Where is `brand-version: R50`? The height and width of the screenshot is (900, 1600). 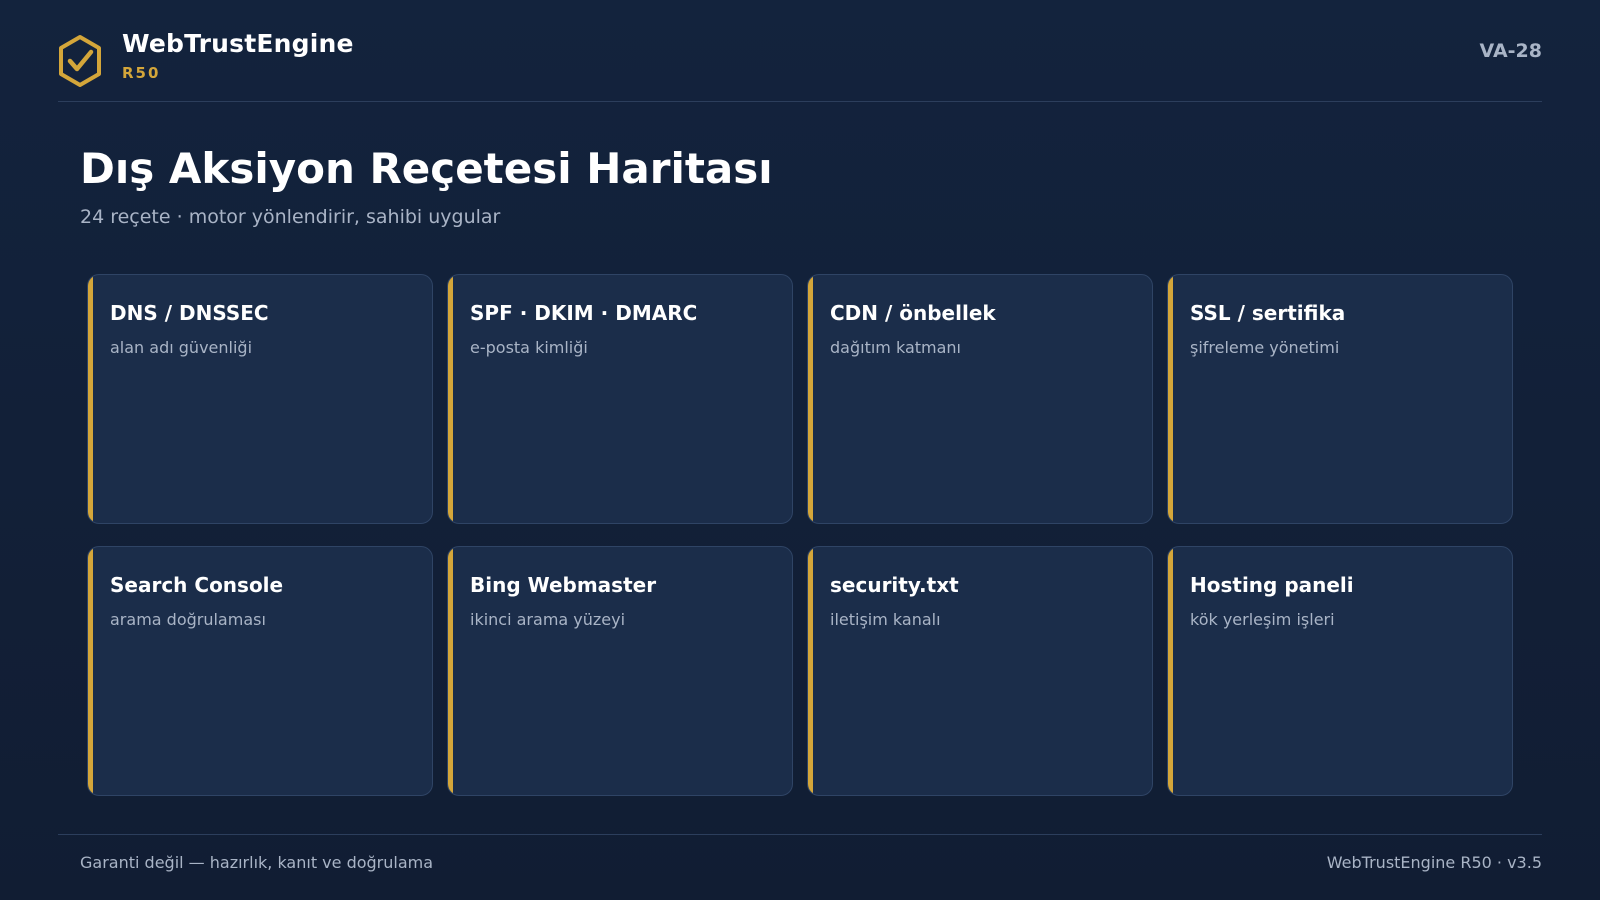
brand-version: R50 is located at coordinates (141, 73).